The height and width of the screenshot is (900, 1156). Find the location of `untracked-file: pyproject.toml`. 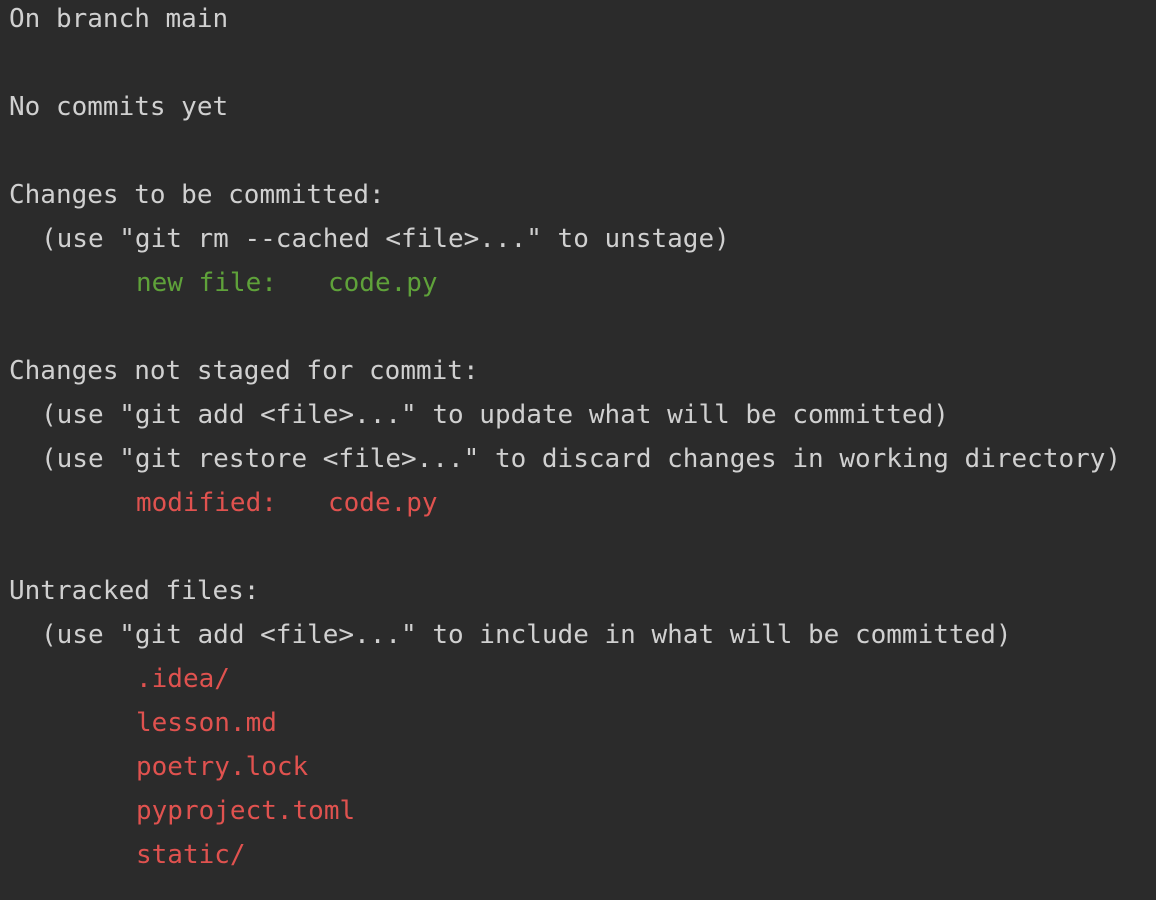

untracked-file: pyproject.toml is located at coordinates (246, 811).